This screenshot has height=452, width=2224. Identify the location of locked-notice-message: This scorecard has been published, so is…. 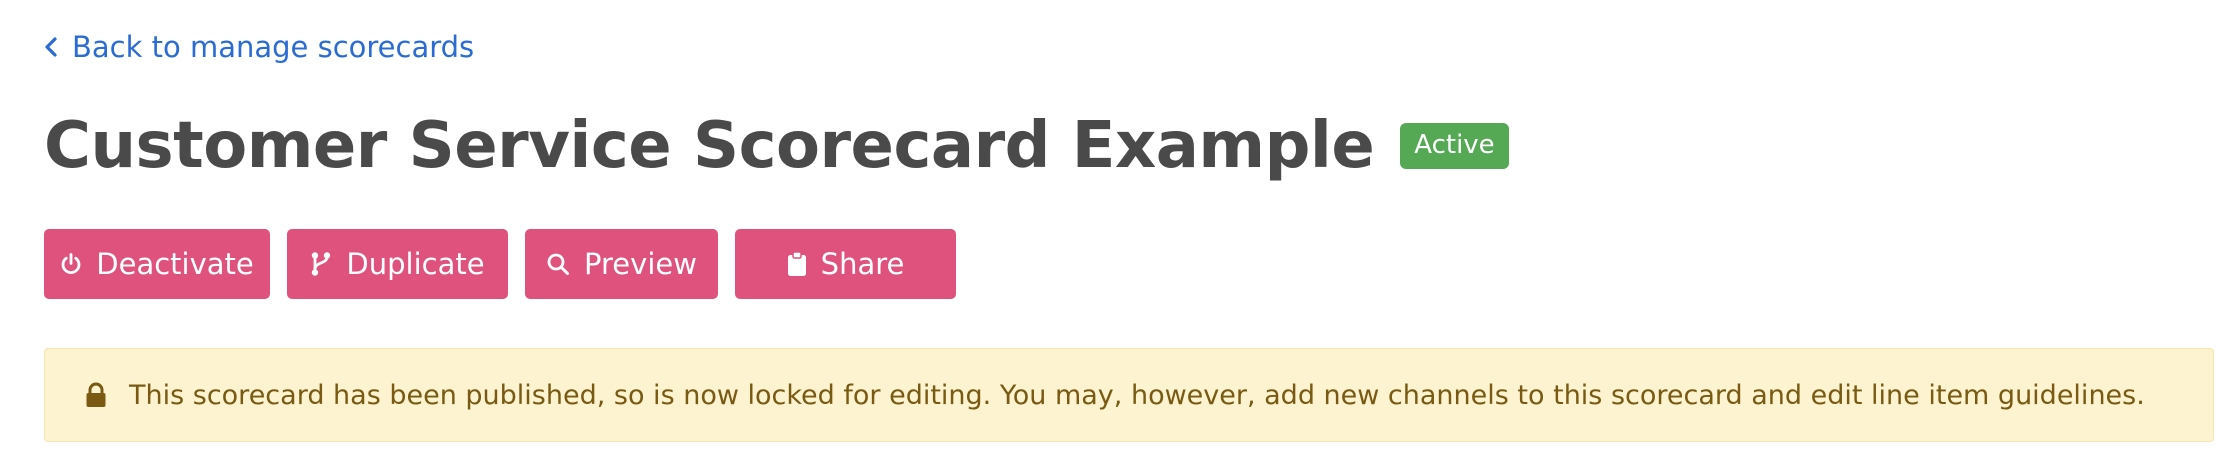
(1137, 395).